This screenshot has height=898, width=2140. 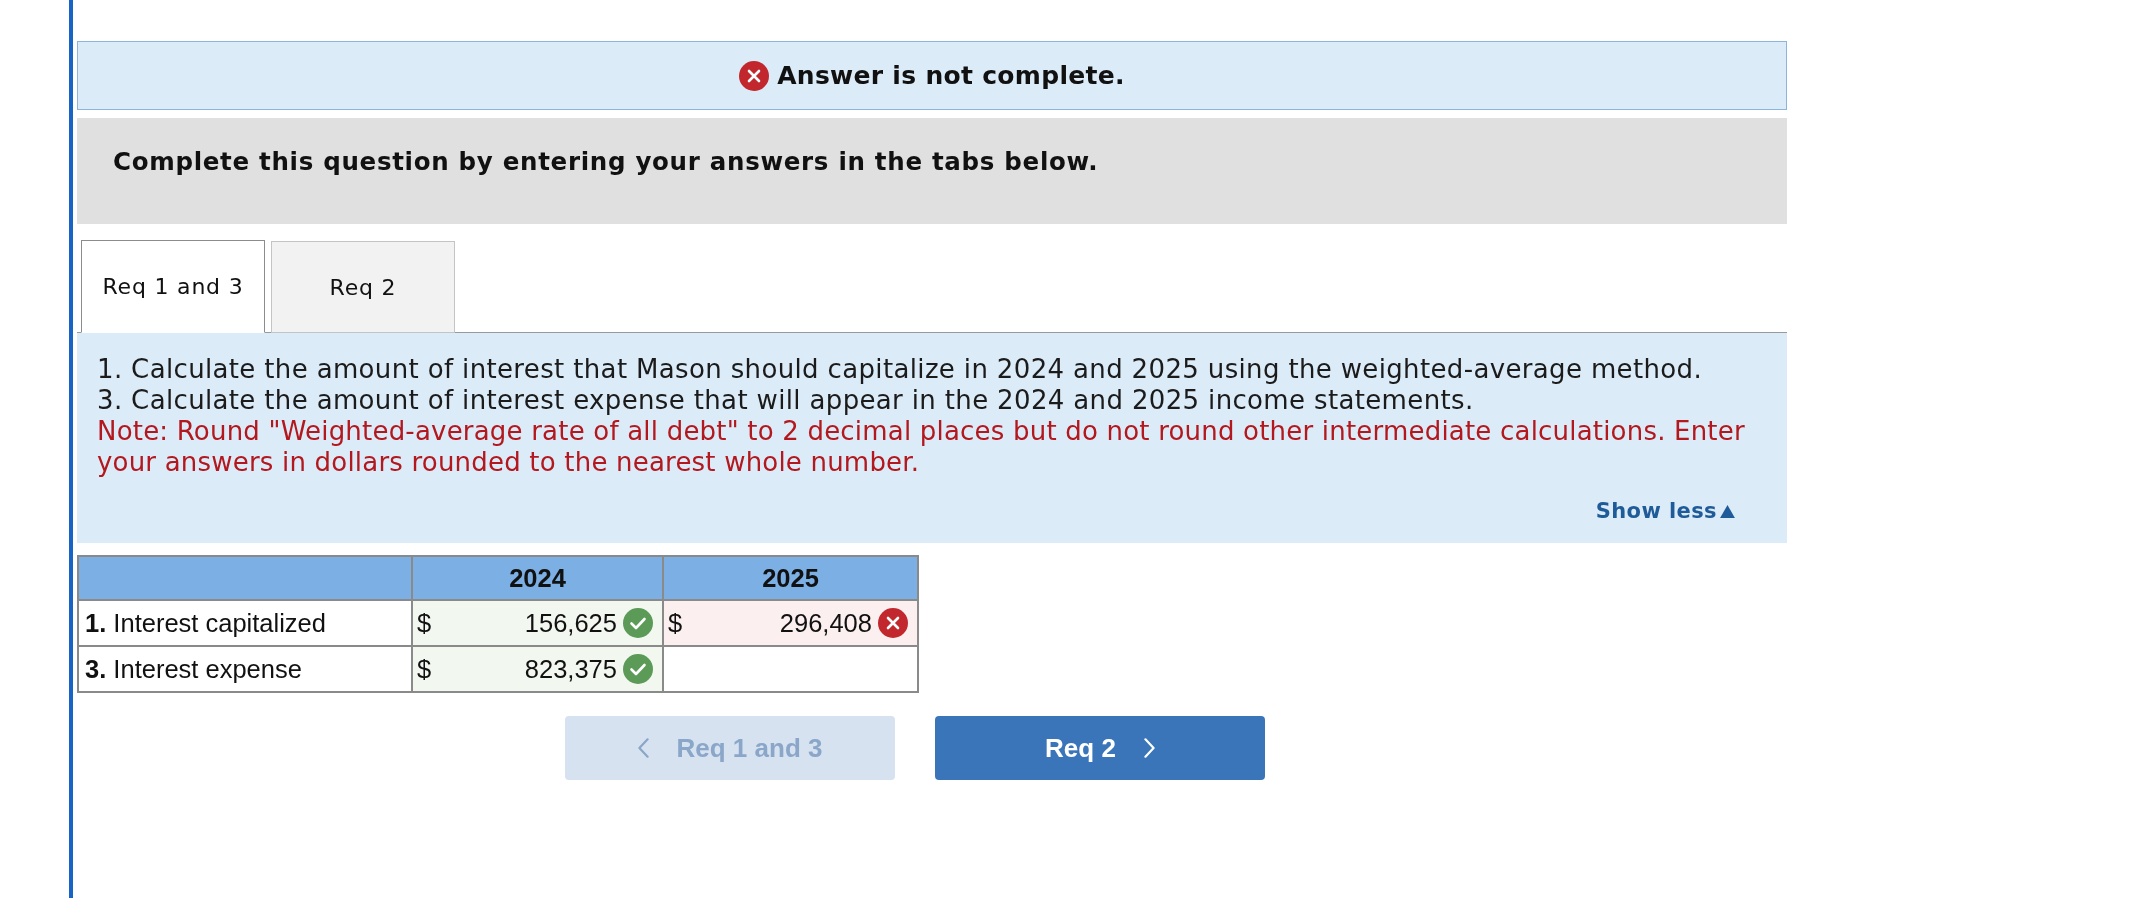 I want to click on note-text: Note: Round "Weighted-average rate of all debt" to 2 decimal places but do not round other intermediate calculations. Enter your answers in dollars rounded to the nearest whole number., so click(x=921, y=447).